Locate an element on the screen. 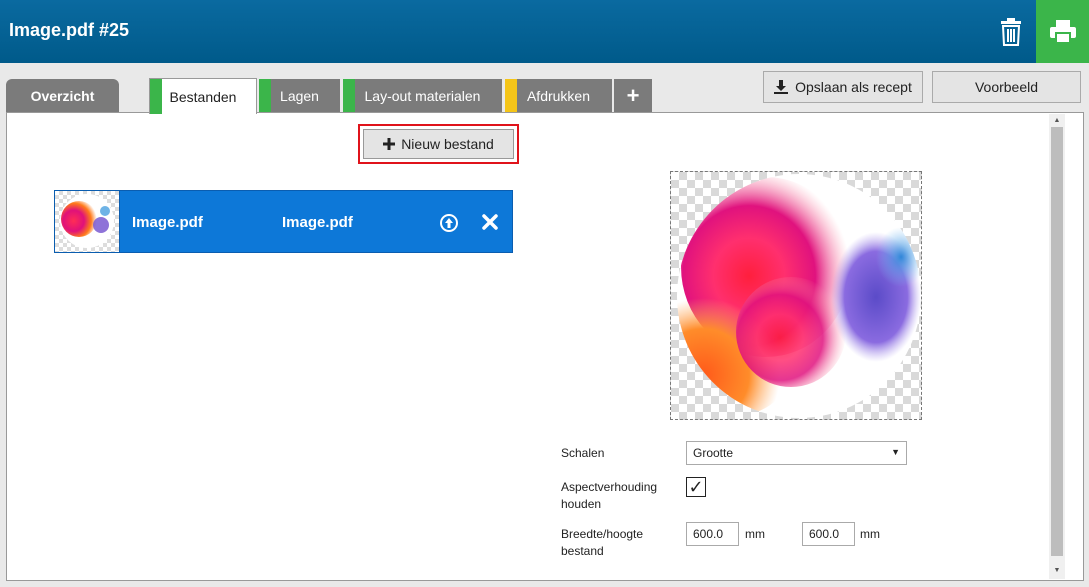 This screenshot has height=587, width=1089. width-input: 600.0 is located at coordinates (712, 534).